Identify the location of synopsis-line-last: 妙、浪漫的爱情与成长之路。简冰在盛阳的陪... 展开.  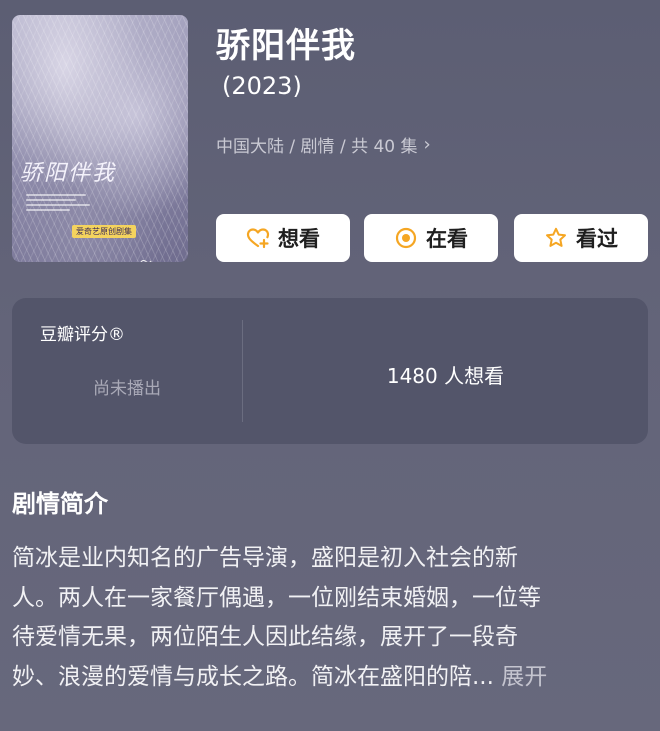
(325, 678).